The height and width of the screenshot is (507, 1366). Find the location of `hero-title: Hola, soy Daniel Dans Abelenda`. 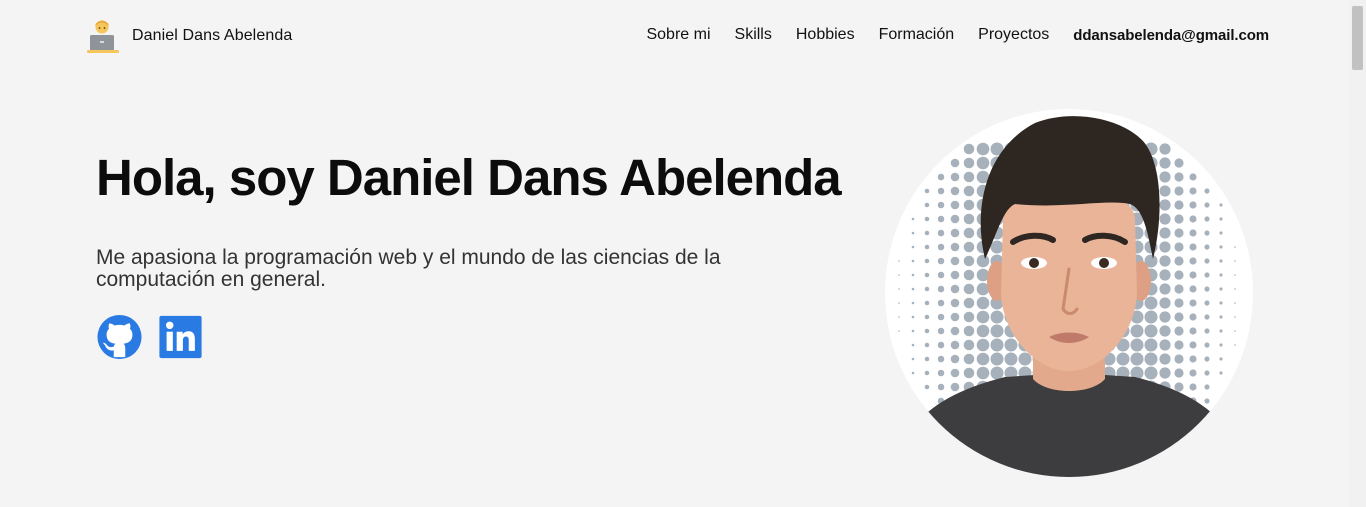

hero-title: Hola, soy Daniel Dans Abelenda is located at coordinates (469, 177).